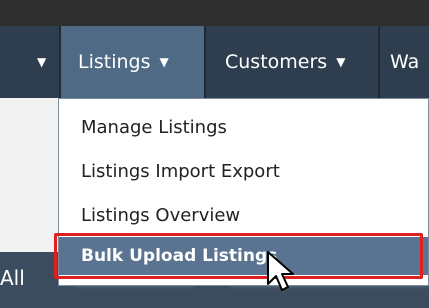 The image size is (429, 308). I want to click on top-bar, so click(214, 13).